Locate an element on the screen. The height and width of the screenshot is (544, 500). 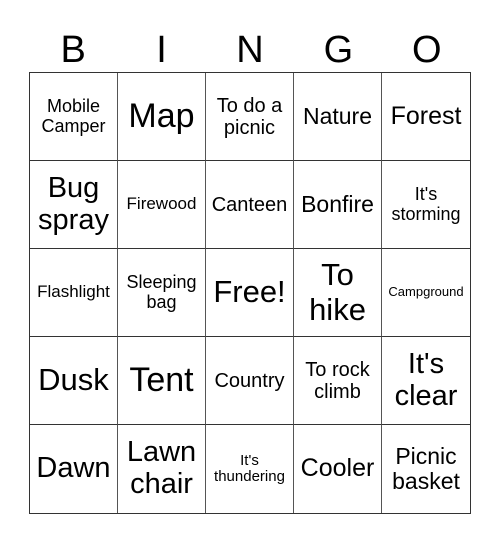
bingo-cell: Nature is located at coordinates (338, 117).